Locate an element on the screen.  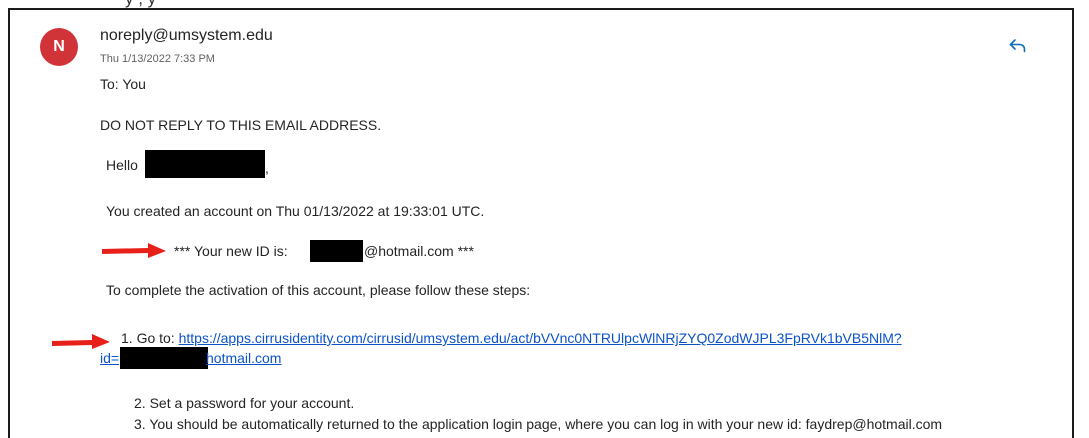
step1-prefix: 1. Go to: is located at coordinates (148, 338).